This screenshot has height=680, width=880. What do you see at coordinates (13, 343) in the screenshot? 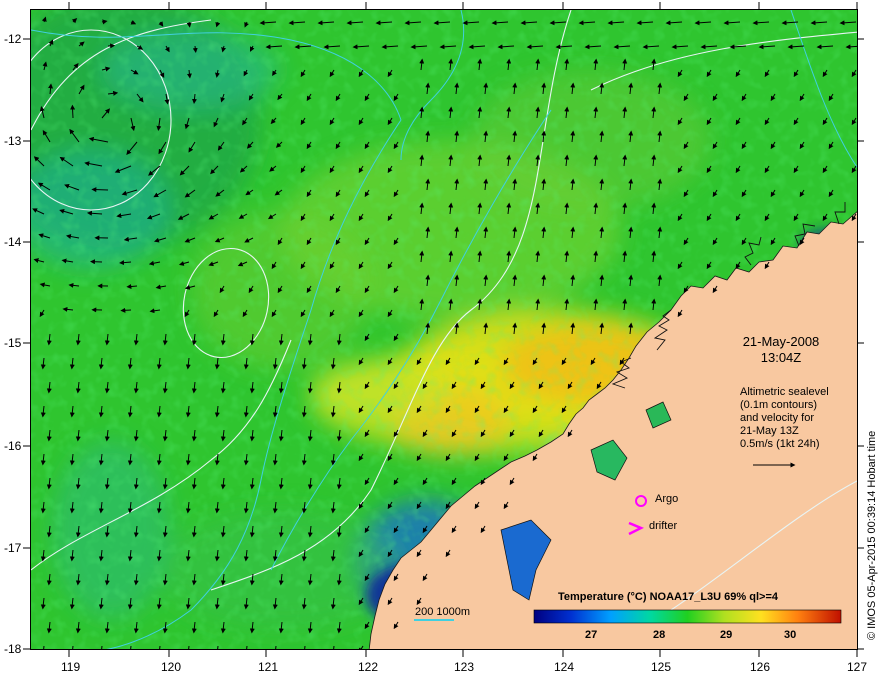
I see `lat-tick-label: -15` at bounding box center [13, 343].